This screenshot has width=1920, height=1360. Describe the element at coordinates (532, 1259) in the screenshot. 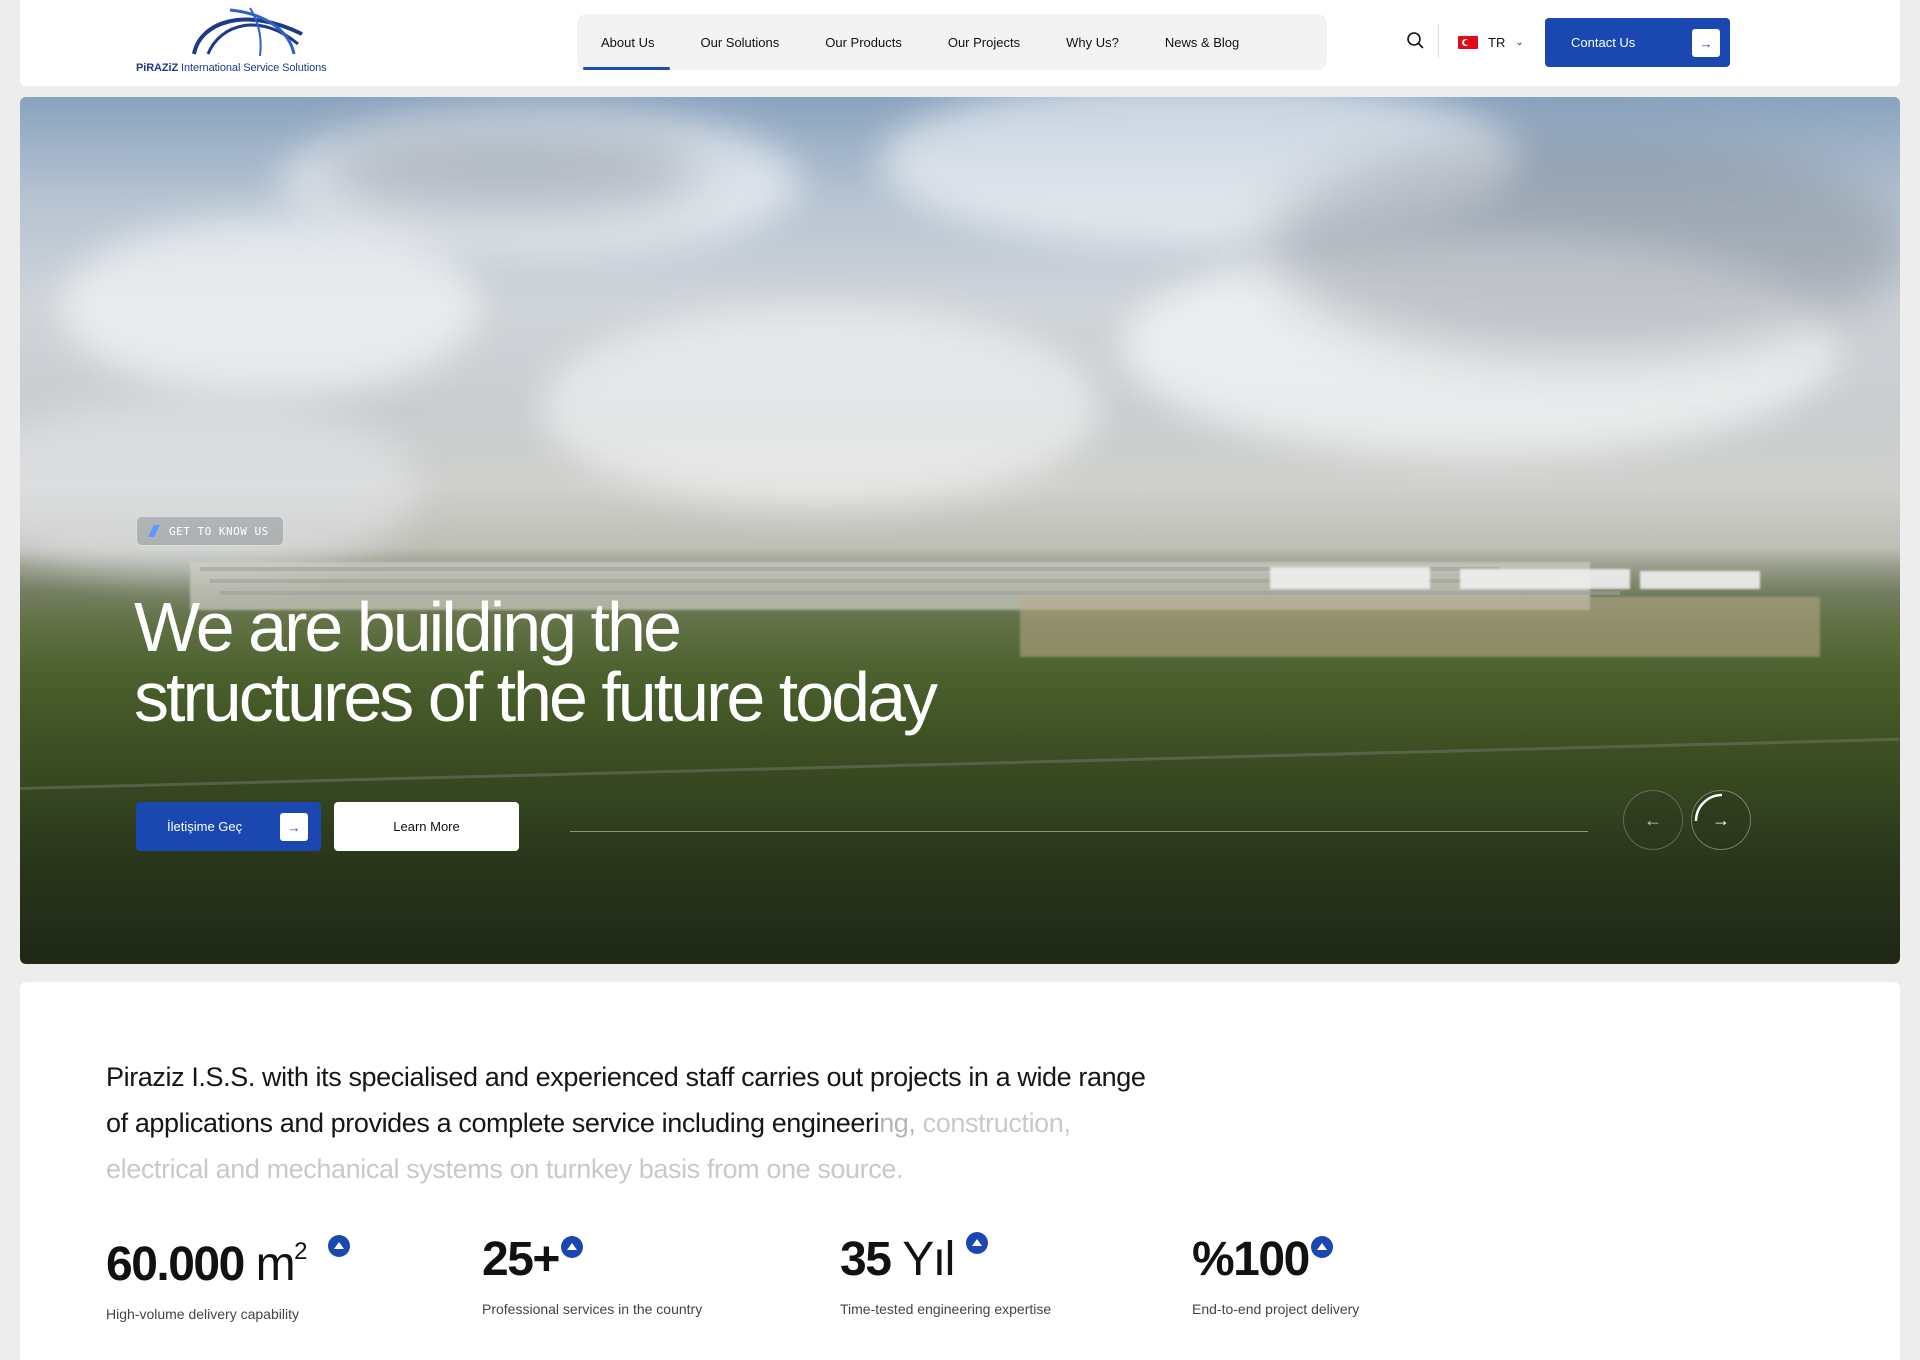

I see `stat-value: 25+` at that location.